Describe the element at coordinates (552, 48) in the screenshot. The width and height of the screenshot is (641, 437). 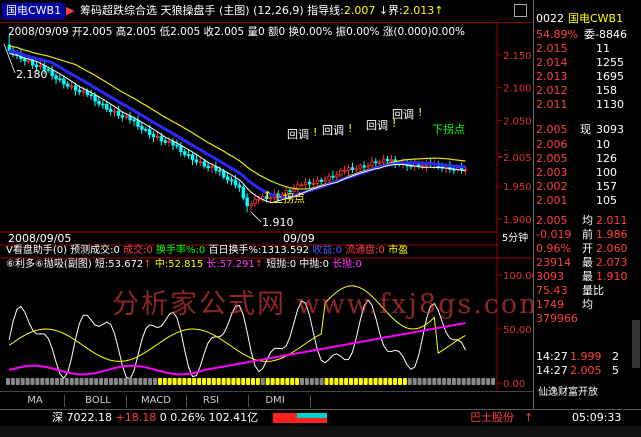
I see `sell-price: 2.015` at that location.